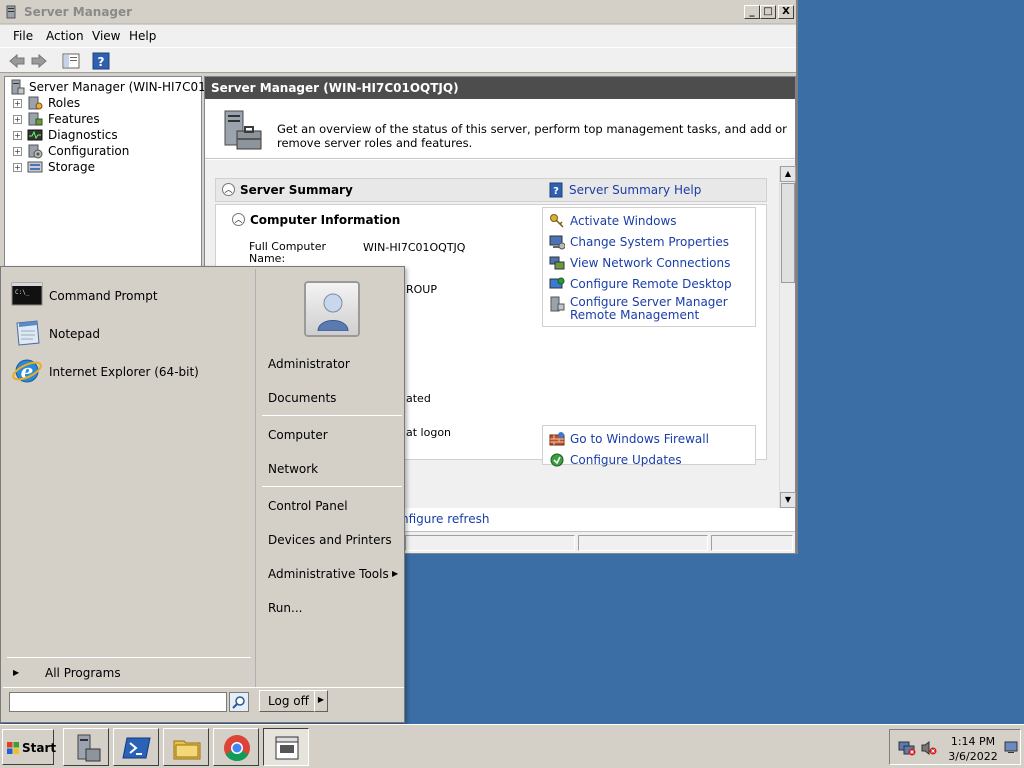 This screenshot has height=768, width=1024. I want to click on configure-refresh-link: nfigure refresh, so click(445, 519).